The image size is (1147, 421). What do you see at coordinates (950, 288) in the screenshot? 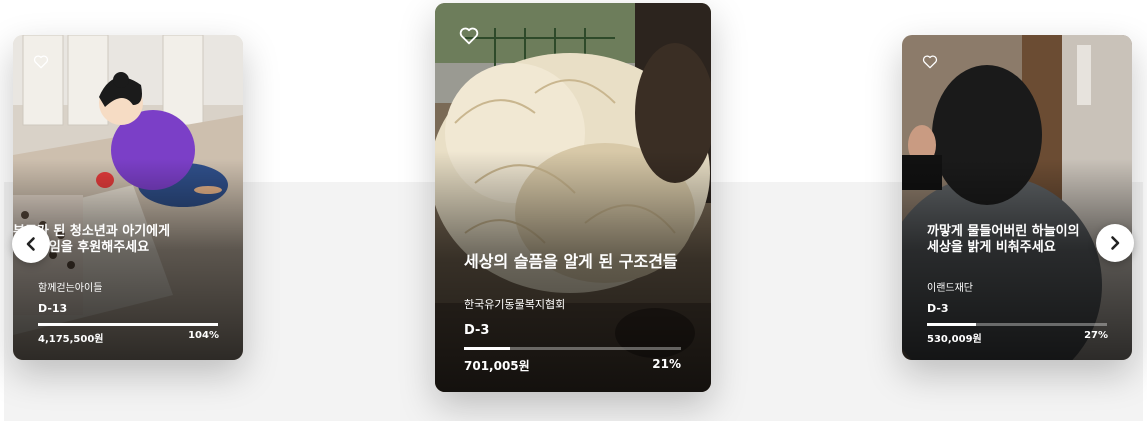
I see `campaign-organization: 이랜드재단` at bounding box center [950, 288].